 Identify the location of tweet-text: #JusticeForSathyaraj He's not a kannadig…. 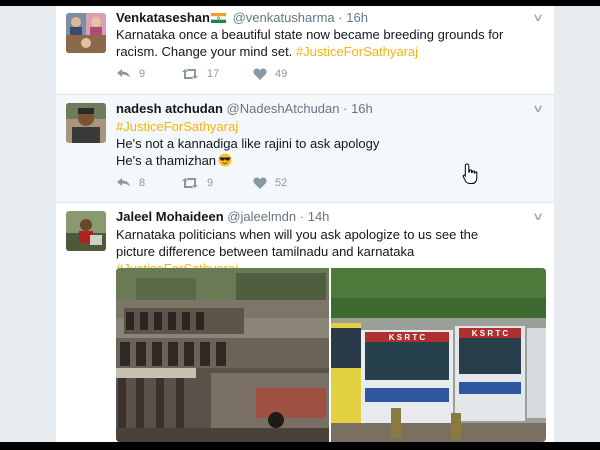
(326, 143).